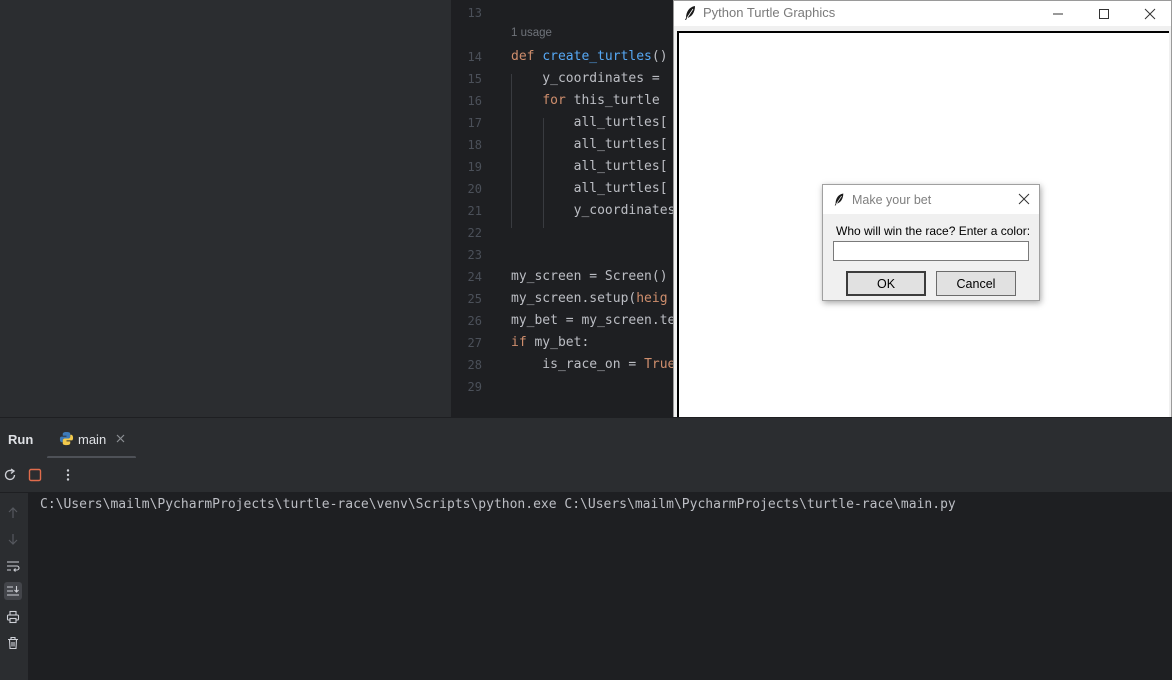 Image resolution: width=1172 pixels, height=680 pixels. I want to click on run-toolbar, so click(586, 475).